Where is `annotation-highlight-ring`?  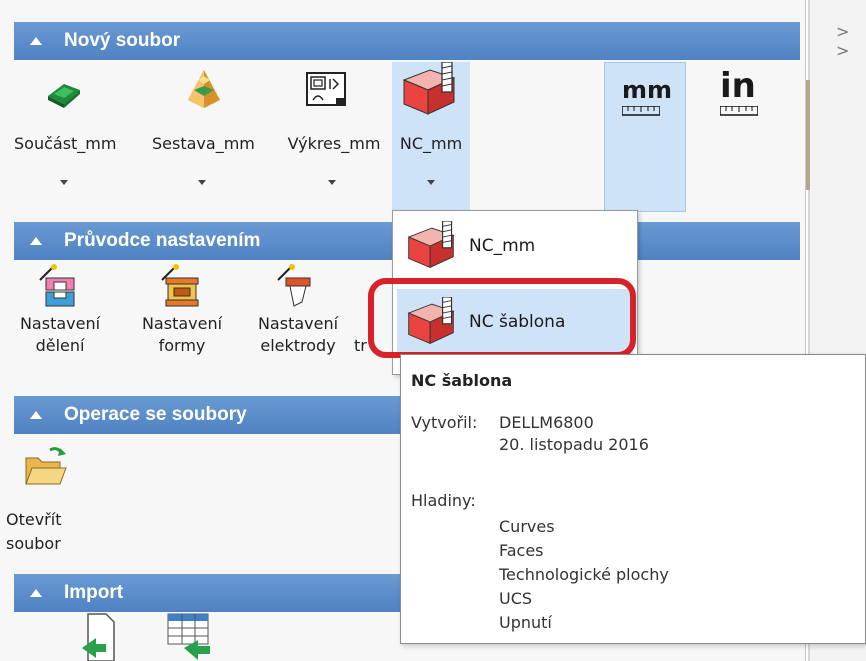
annotation-highlight-ring is located at coordinates (502, 318).